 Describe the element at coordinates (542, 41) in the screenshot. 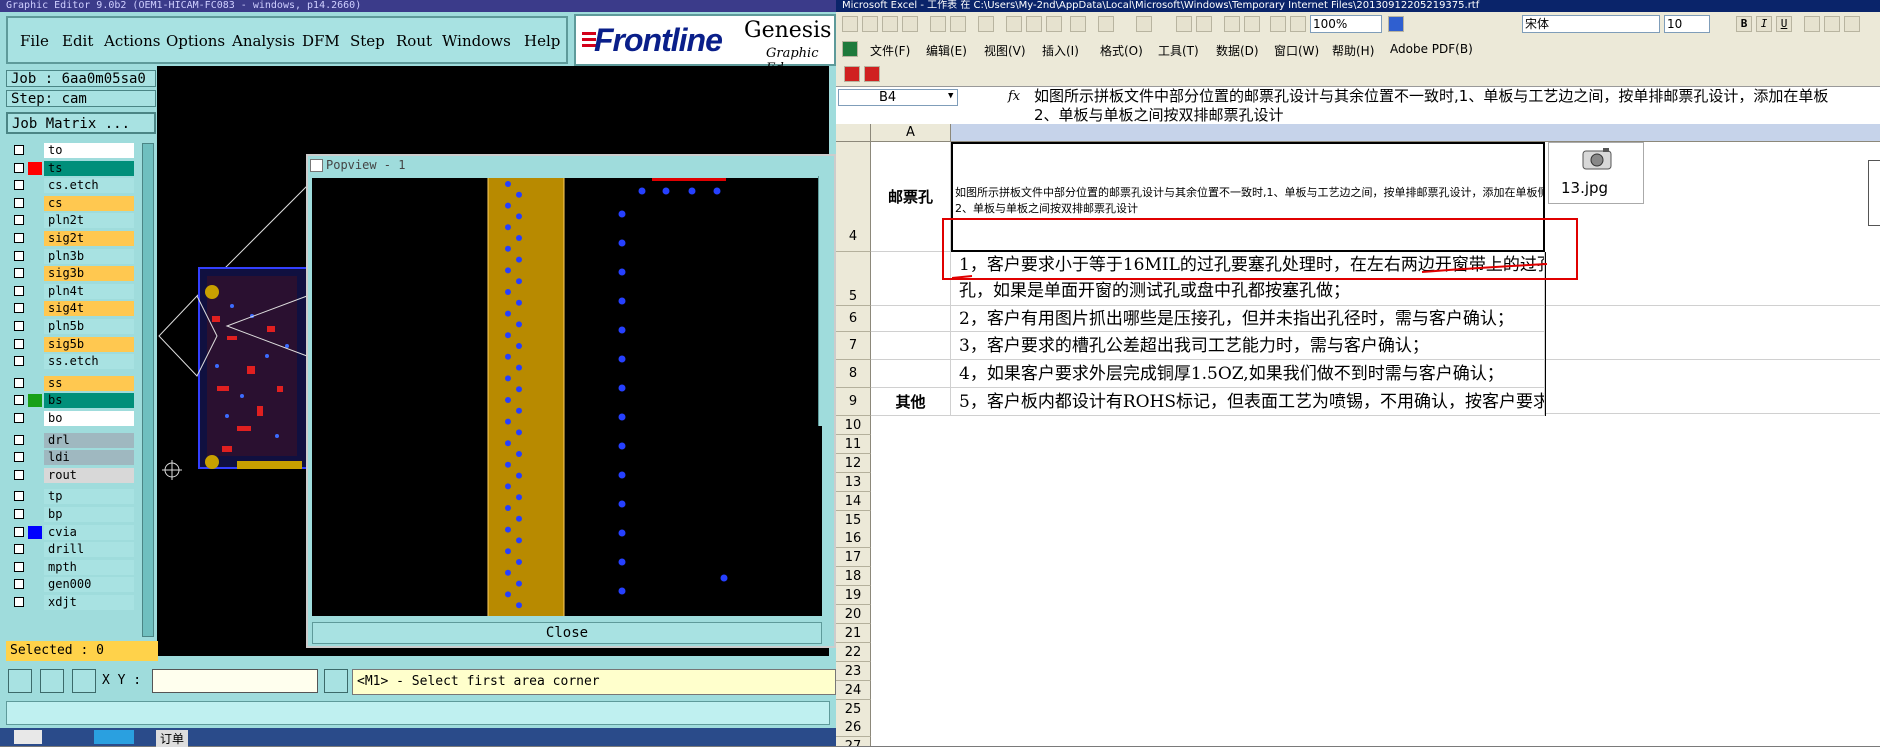

I see `menu-help: Help` at that location.